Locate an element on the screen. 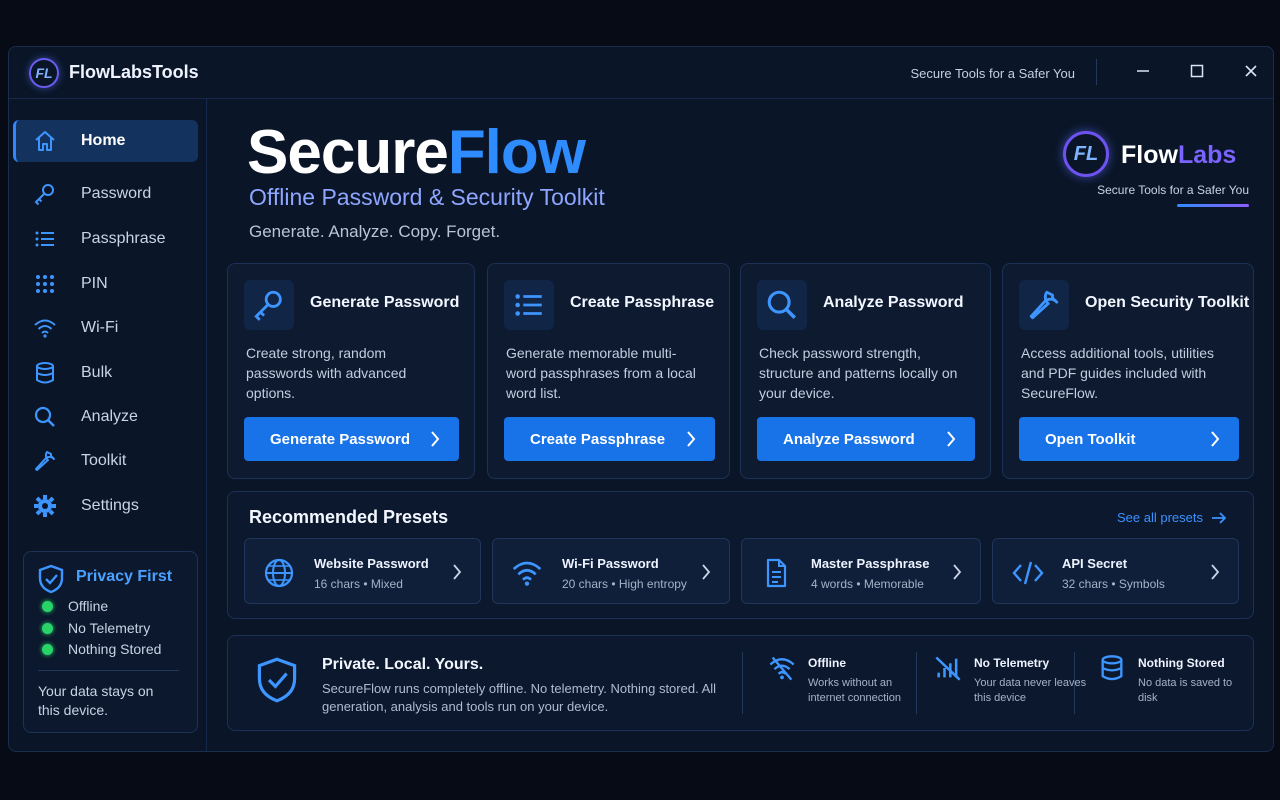 Image resolution: width=1280 pixels, height=800 pixels. analyze-password-button: Analyze Password is located at coordinates (866, 439).